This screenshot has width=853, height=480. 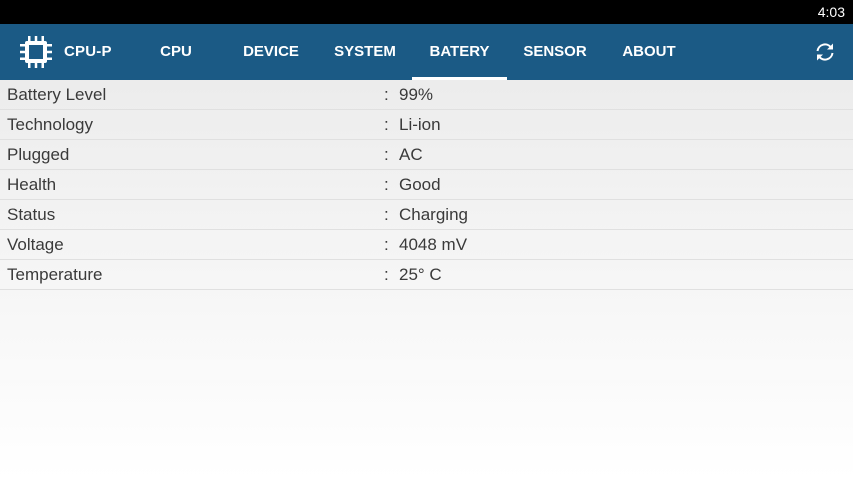 I want to click on tab-system: SYSTEM, so click(x=365, y=52).